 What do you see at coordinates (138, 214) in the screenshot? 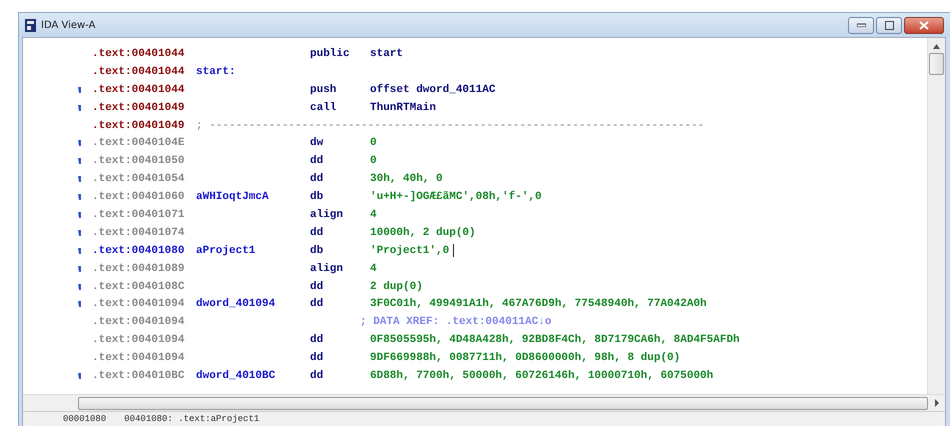
I see `address-text: .text:00401071` at bounding box center [138, 214].